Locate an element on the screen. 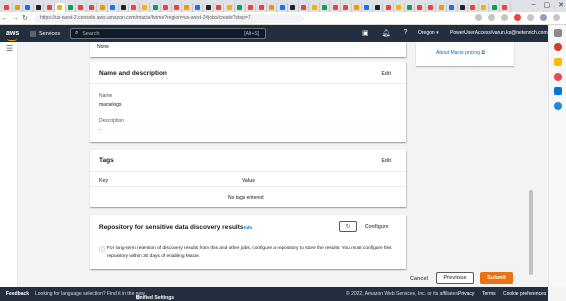 The height and width of the screenshot is (301, 566). tools-icon is located at coordinates (558, 62).